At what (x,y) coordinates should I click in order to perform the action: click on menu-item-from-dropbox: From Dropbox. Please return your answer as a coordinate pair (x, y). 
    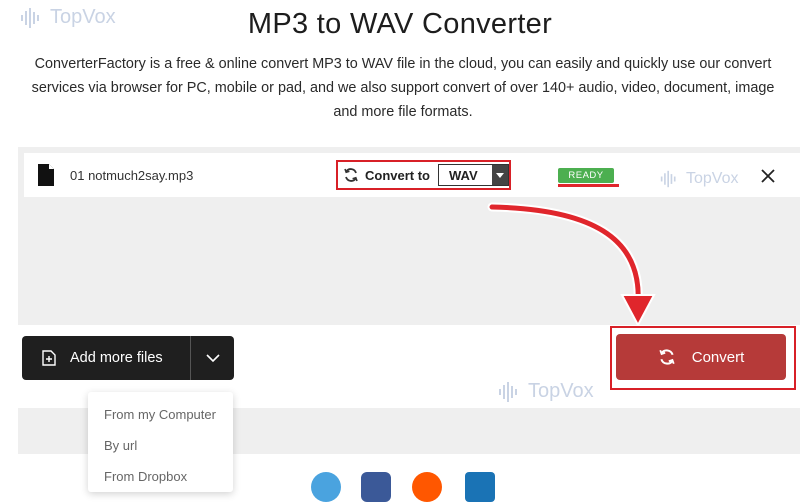
    Looking at the image, I should click on (145, 476).